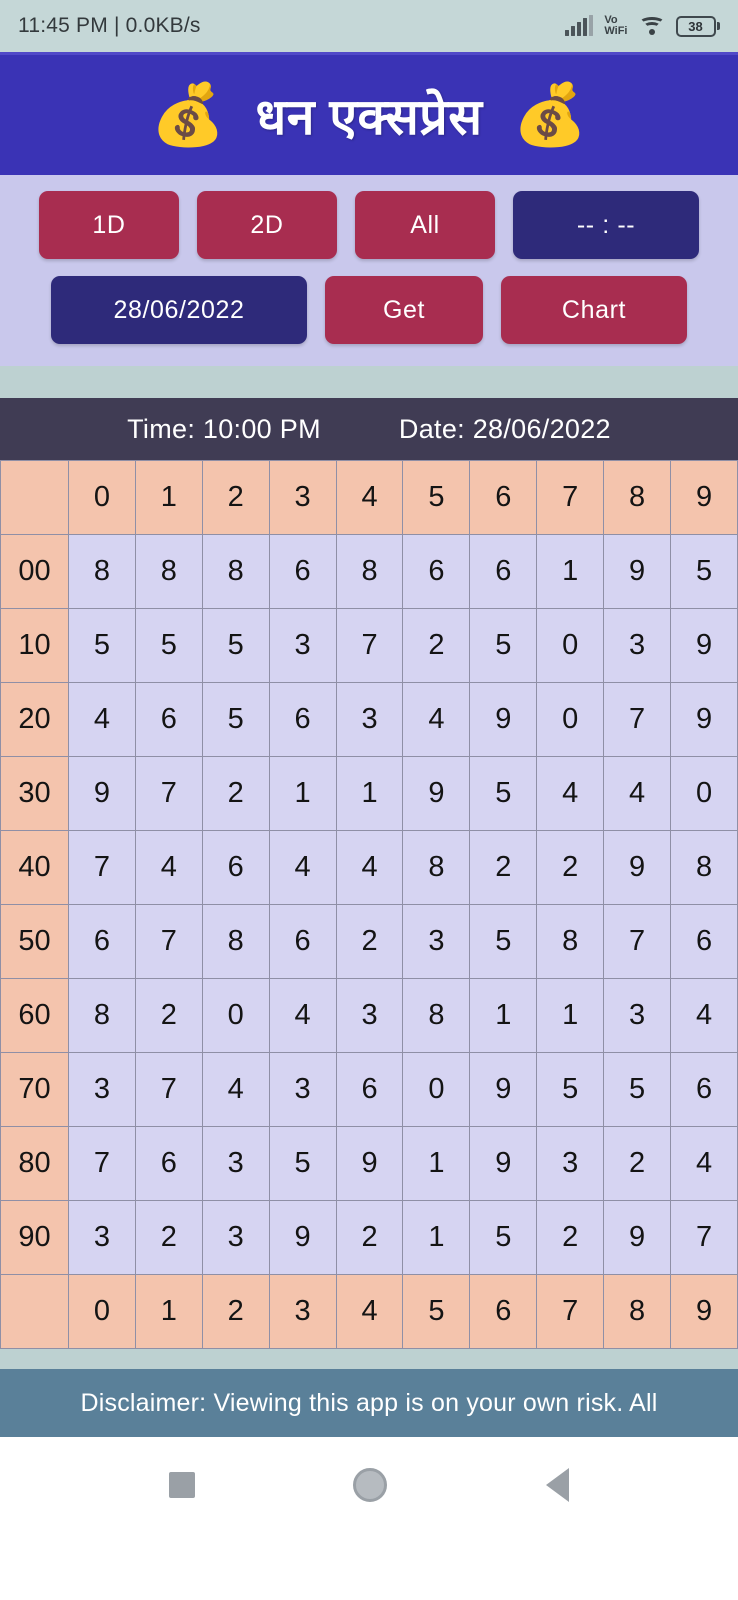 This screenshot has height=1600, width=738. I want to click on chart-footer-header-6: 6, so click(503, 1311).